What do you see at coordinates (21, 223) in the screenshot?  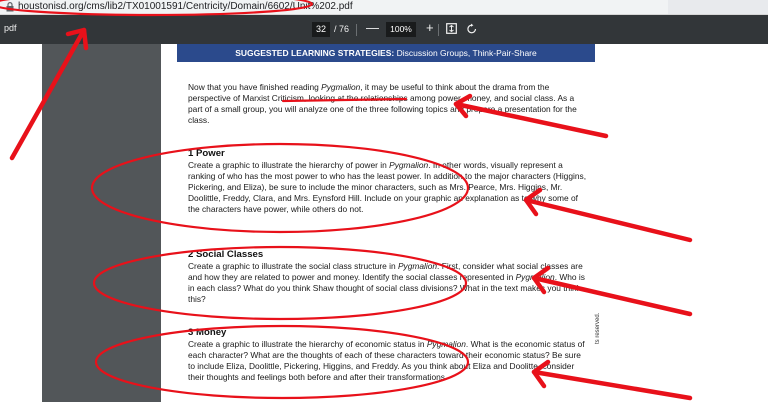 I see `left-margin` at bounding box center [21, 223].